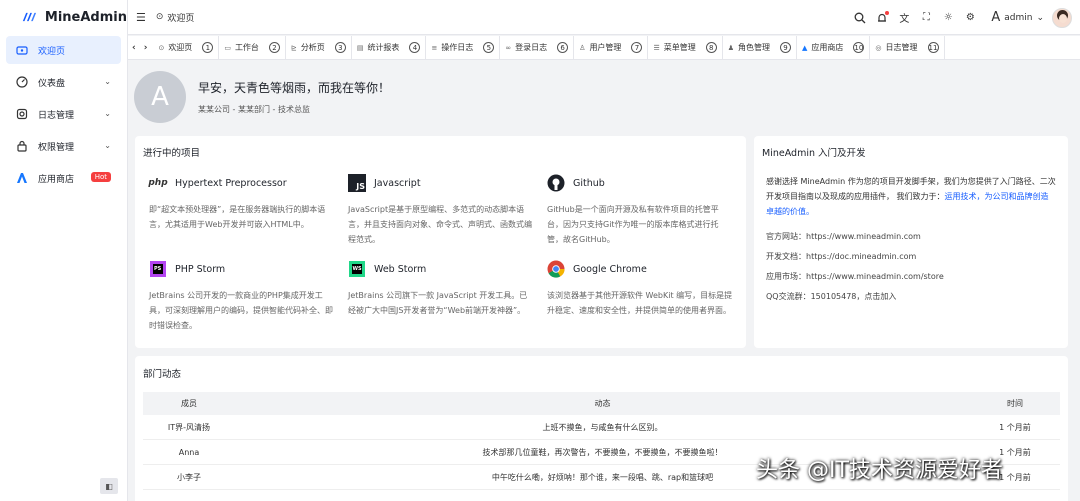 This screenshot has height=501, width=1080. Describe the element at coordinates (1015, 403) in the screenshot. I see `column-header: 时间` at that location.